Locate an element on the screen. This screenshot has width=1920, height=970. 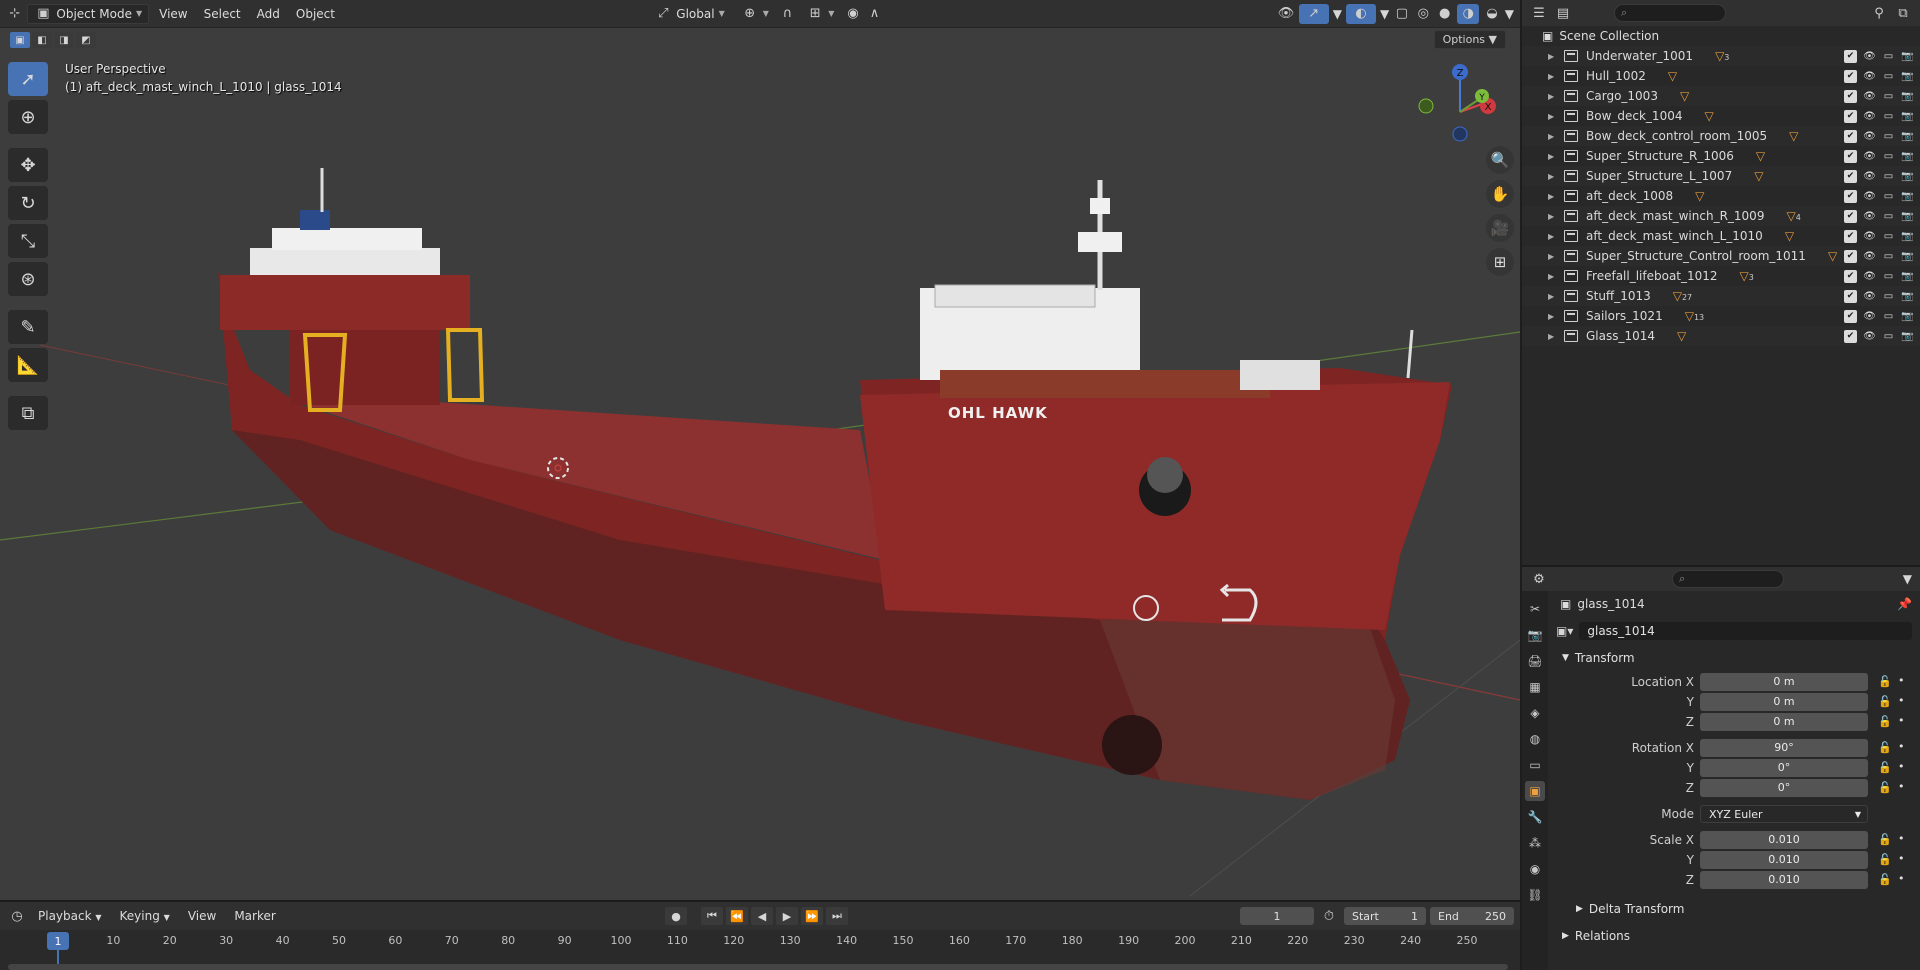
snap-icon: ∩ is located at coordinates (787, 14).